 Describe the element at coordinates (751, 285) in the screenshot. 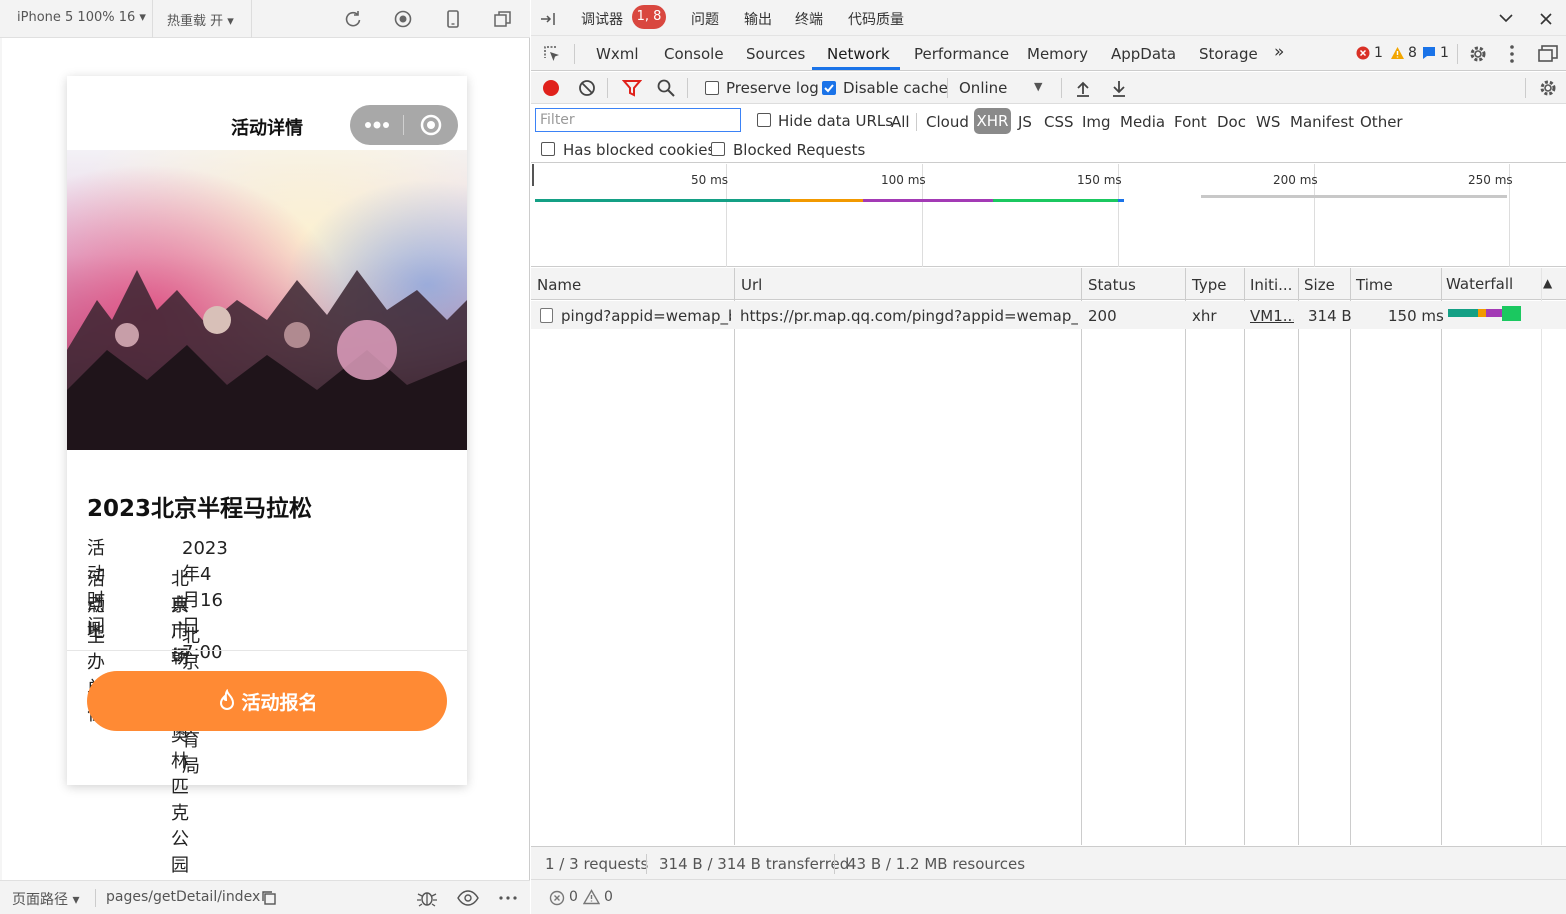

I see `col-url: Url` at that location.